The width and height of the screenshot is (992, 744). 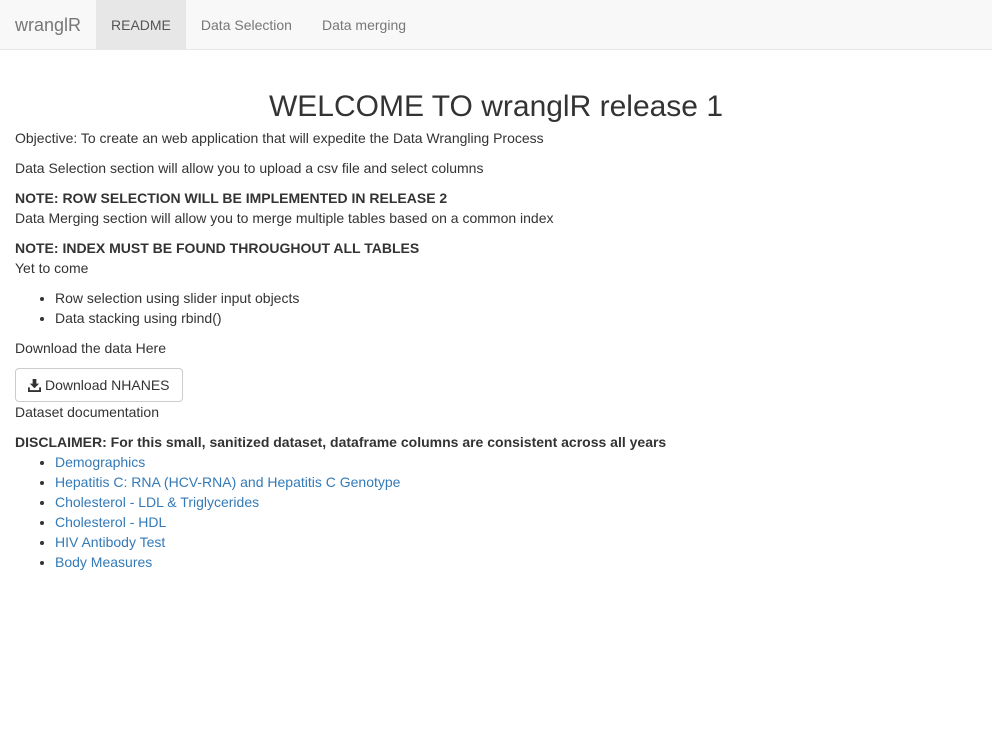 What do you see at coordinates (141, 25) in the screenshot?
I see `tab-readme: README` at bounding box center [141, 25].